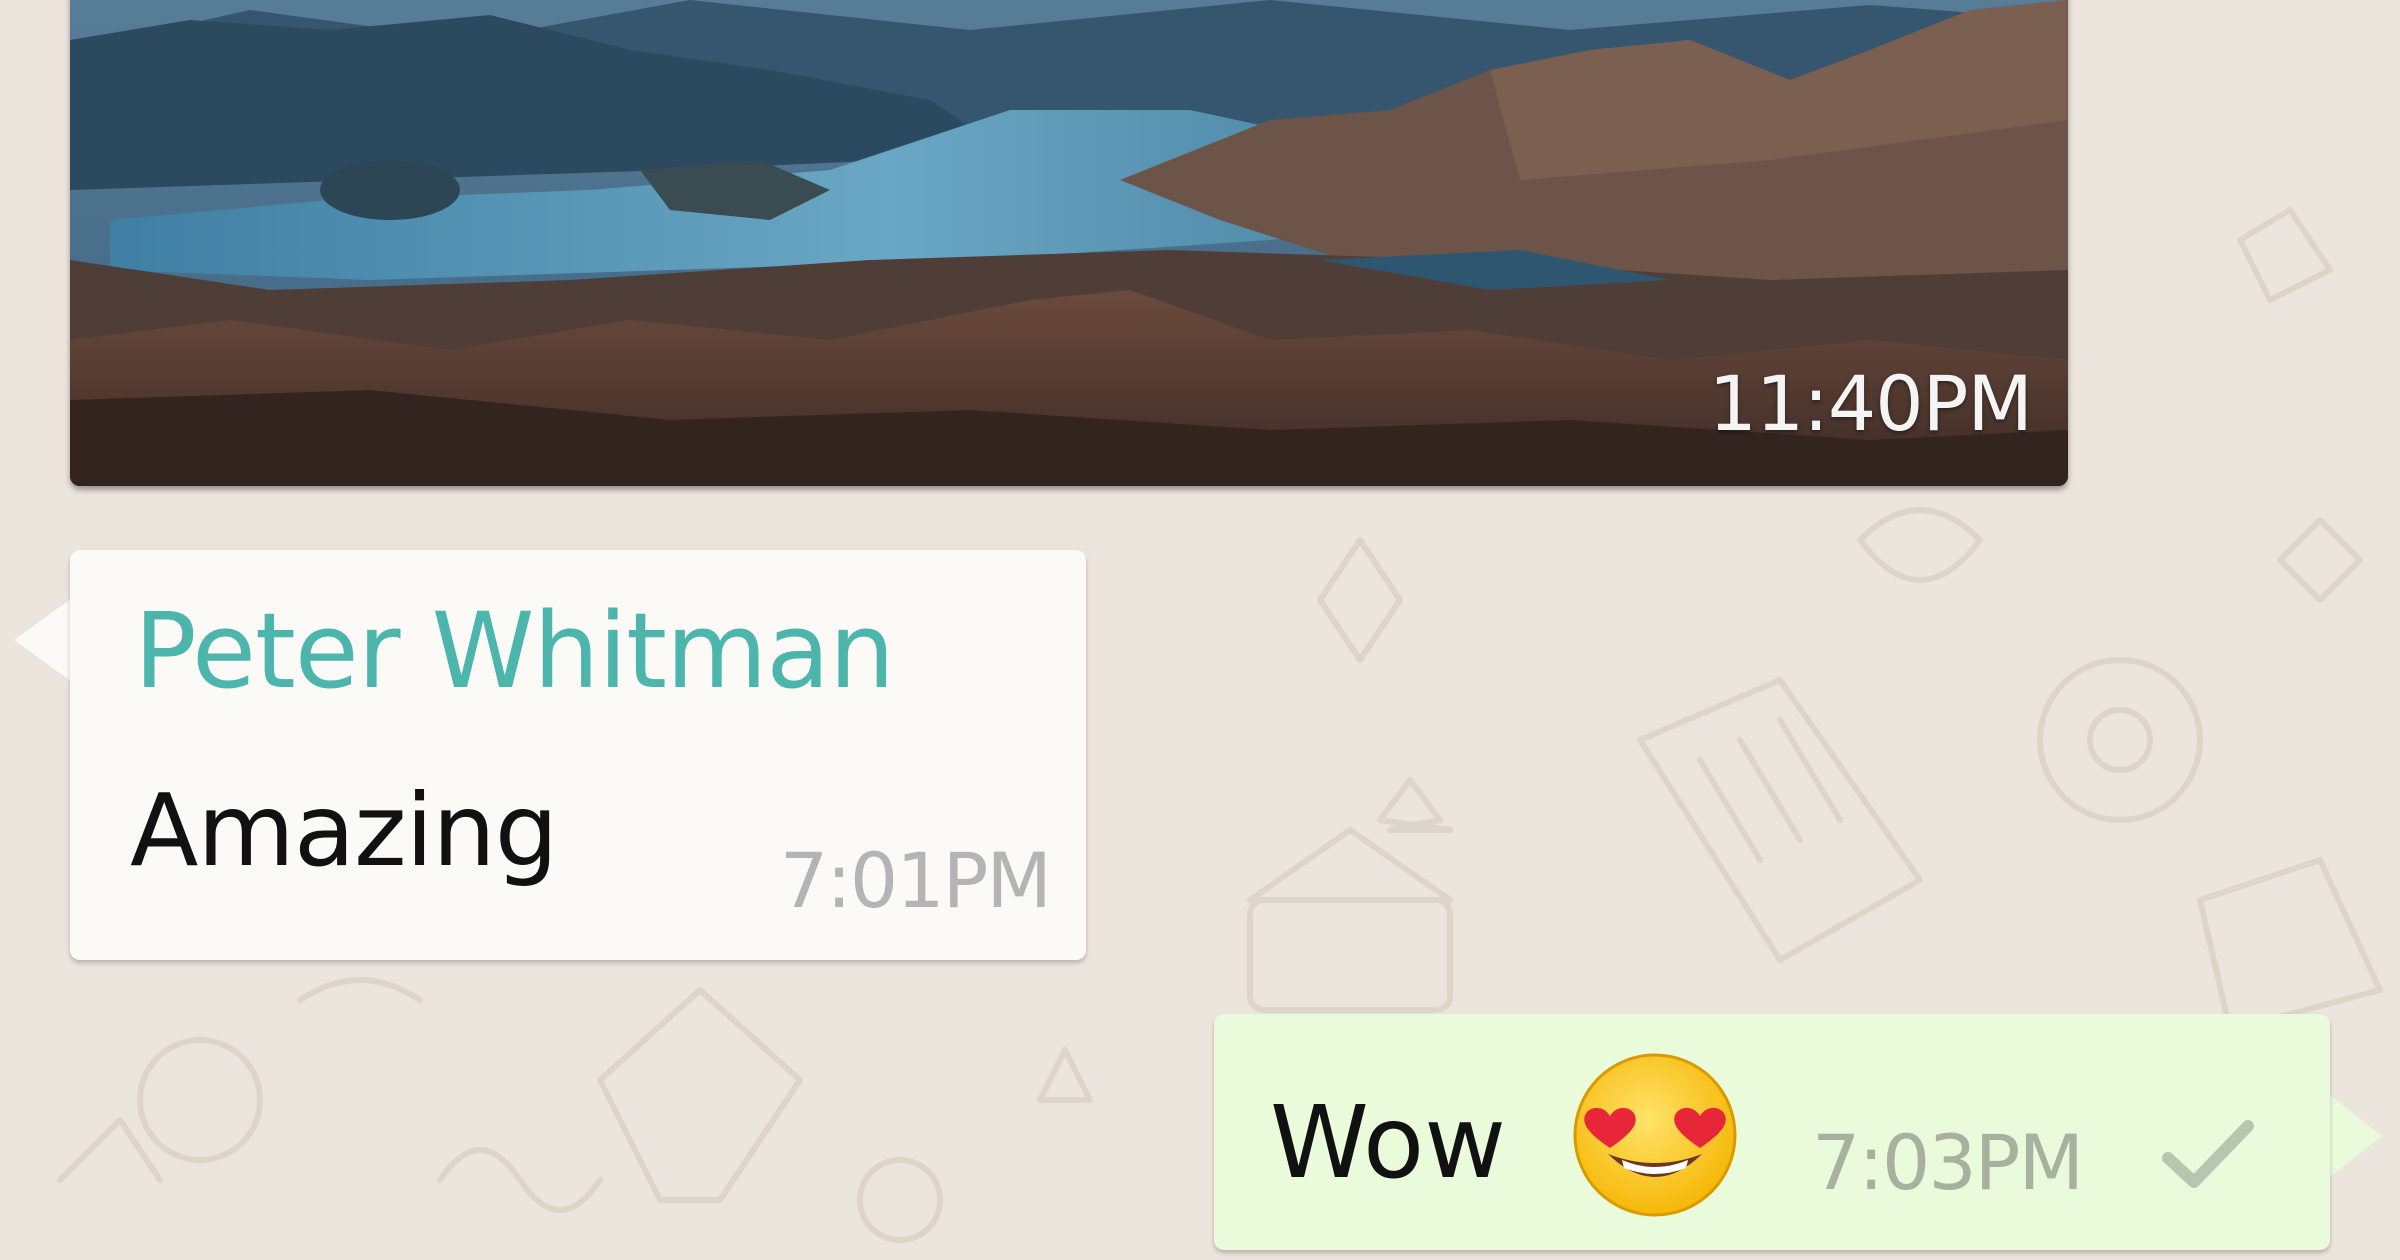 The height and width of the screenshot is (1260, 2400). What do you see at coordinates (915, 880) in the screenshot?
I see `incoming-message-time: 7:01PM` at bounding box center [915, 880].